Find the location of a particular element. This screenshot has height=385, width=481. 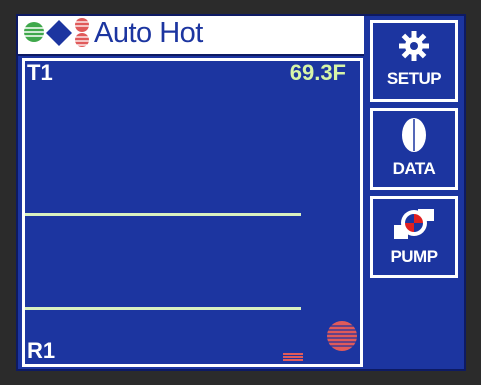

data-button: DATA is located at coordinates (414, 149).